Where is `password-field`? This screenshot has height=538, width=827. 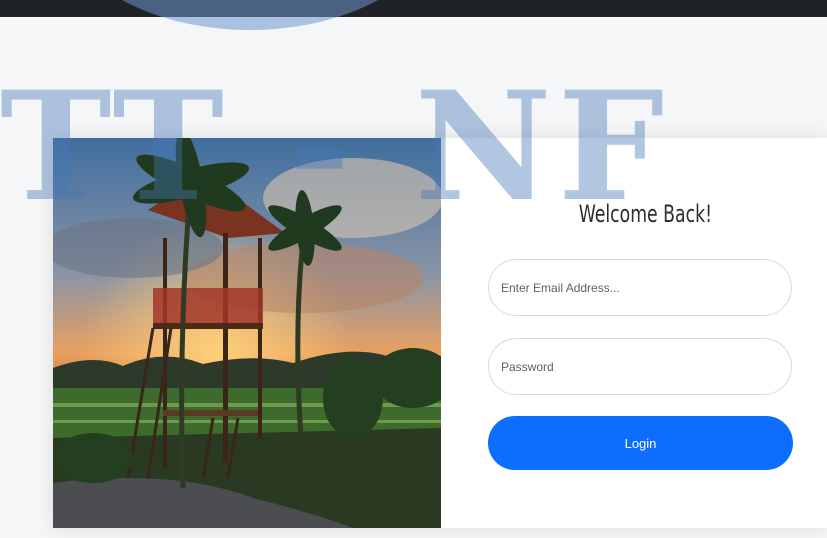
password-field is located at coordinates (640, 366).